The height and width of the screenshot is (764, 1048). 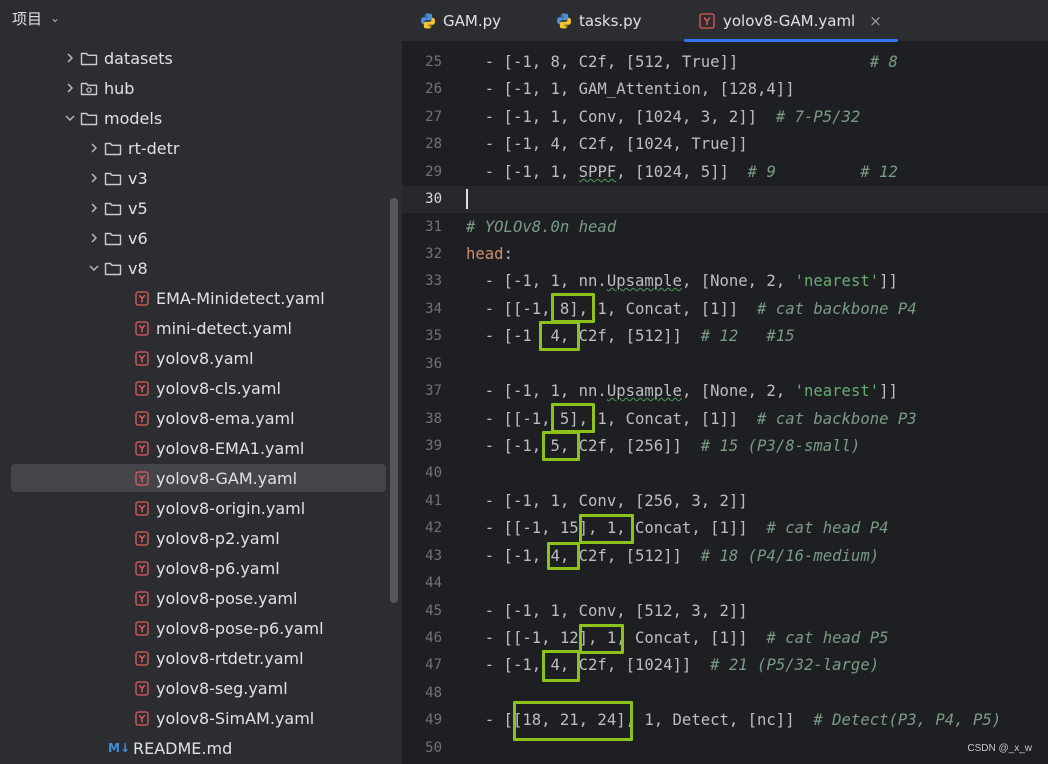 I want to click on code-line: - [-1, 1, GAM_Attention, [128,4]], so click(x=630, y=89).